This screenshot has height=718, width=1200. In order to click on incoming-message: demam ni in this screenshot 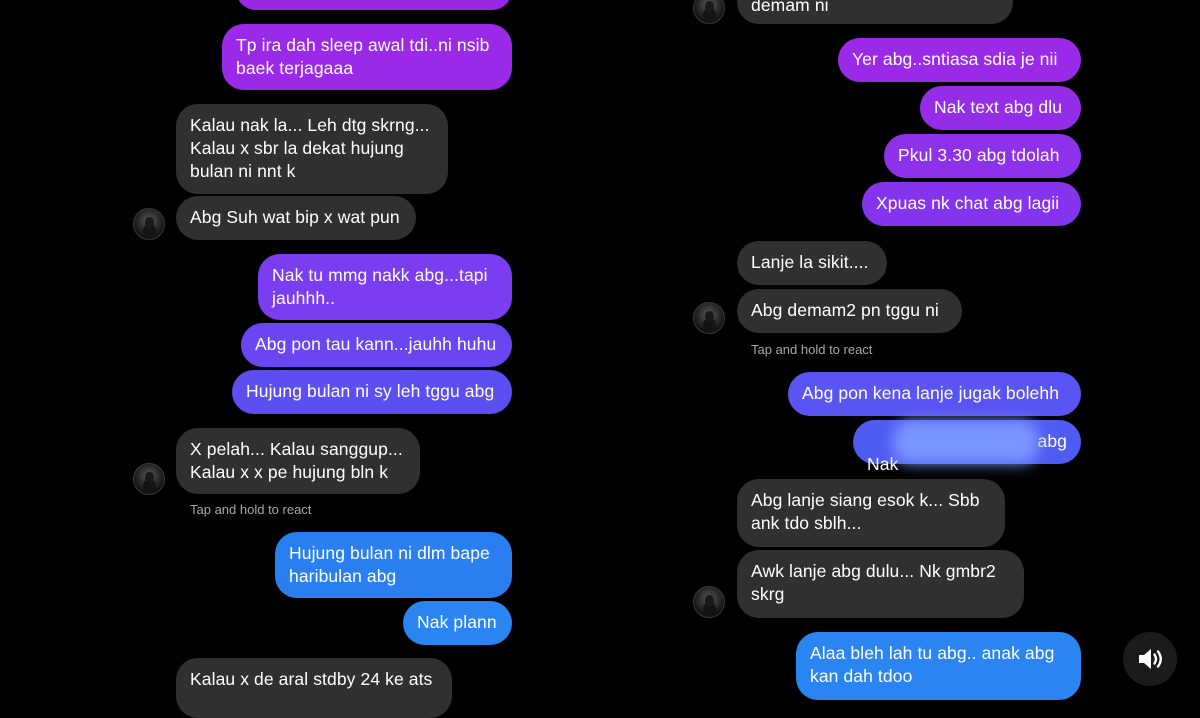, I will do `click(875, 12)`.